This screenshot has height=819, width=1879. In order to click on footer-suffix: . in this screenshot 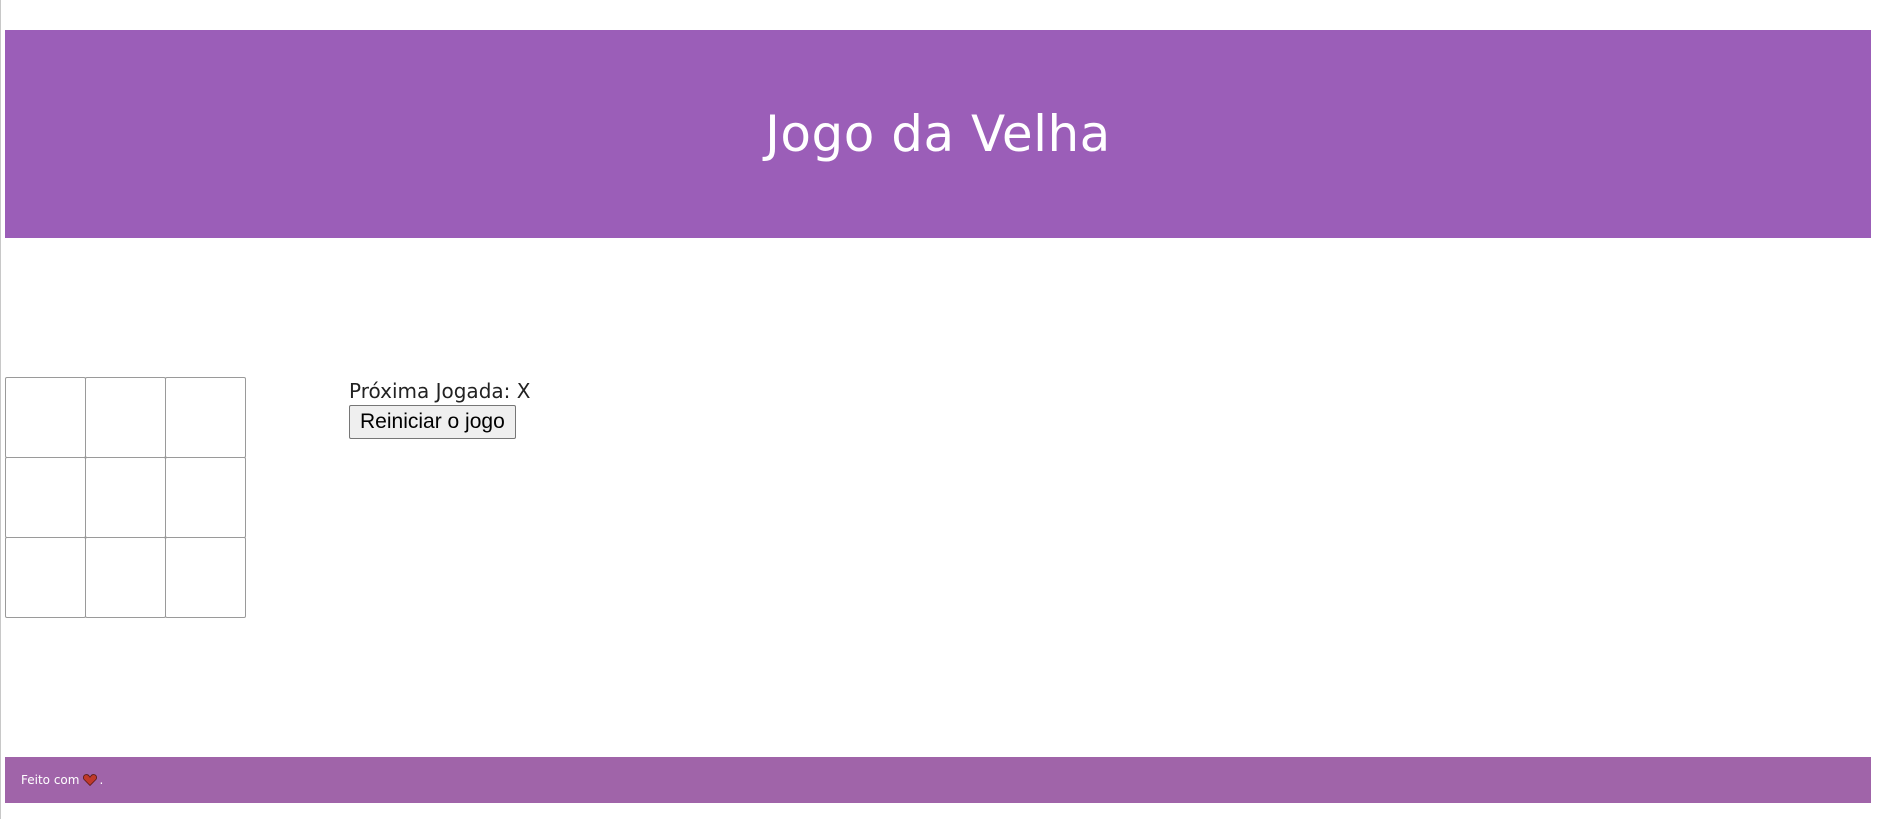, I will do `click(101, 780)`.